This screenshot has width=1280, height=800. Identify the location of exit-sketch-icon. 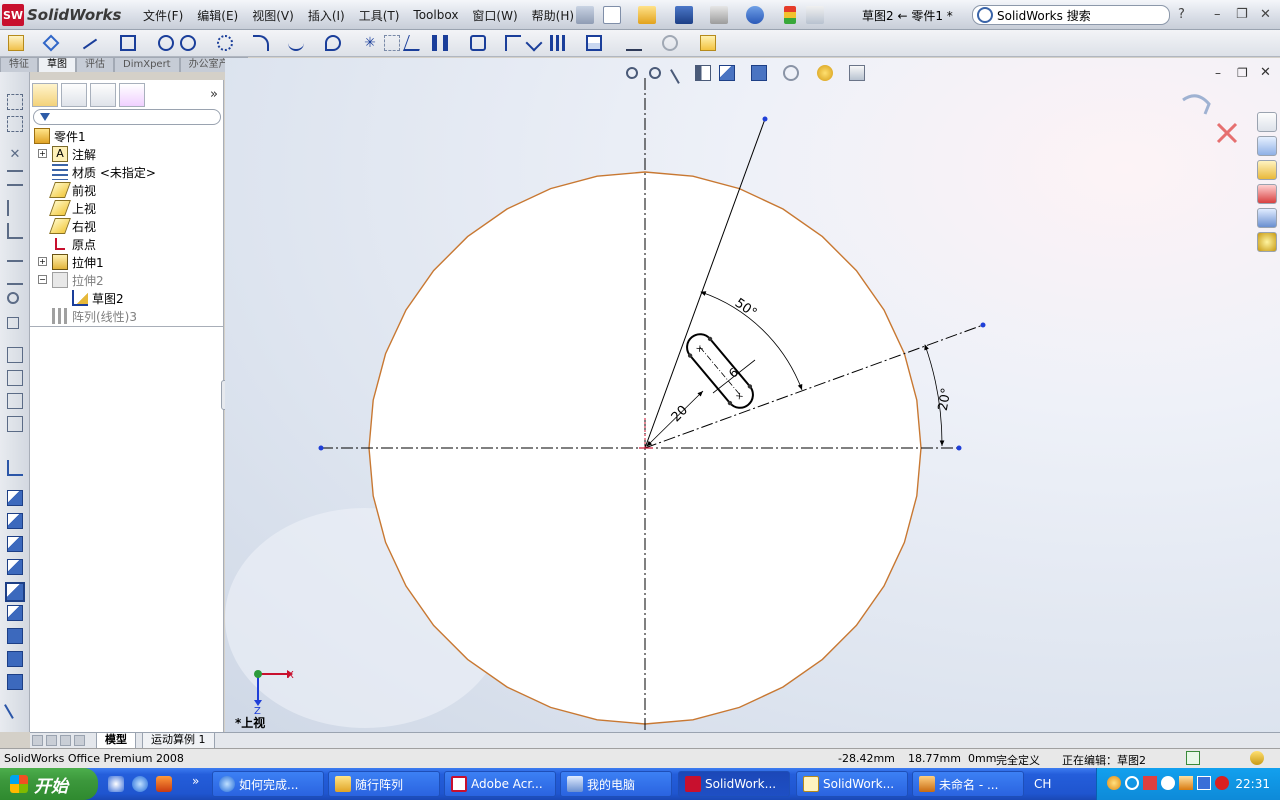
(1196, 104).